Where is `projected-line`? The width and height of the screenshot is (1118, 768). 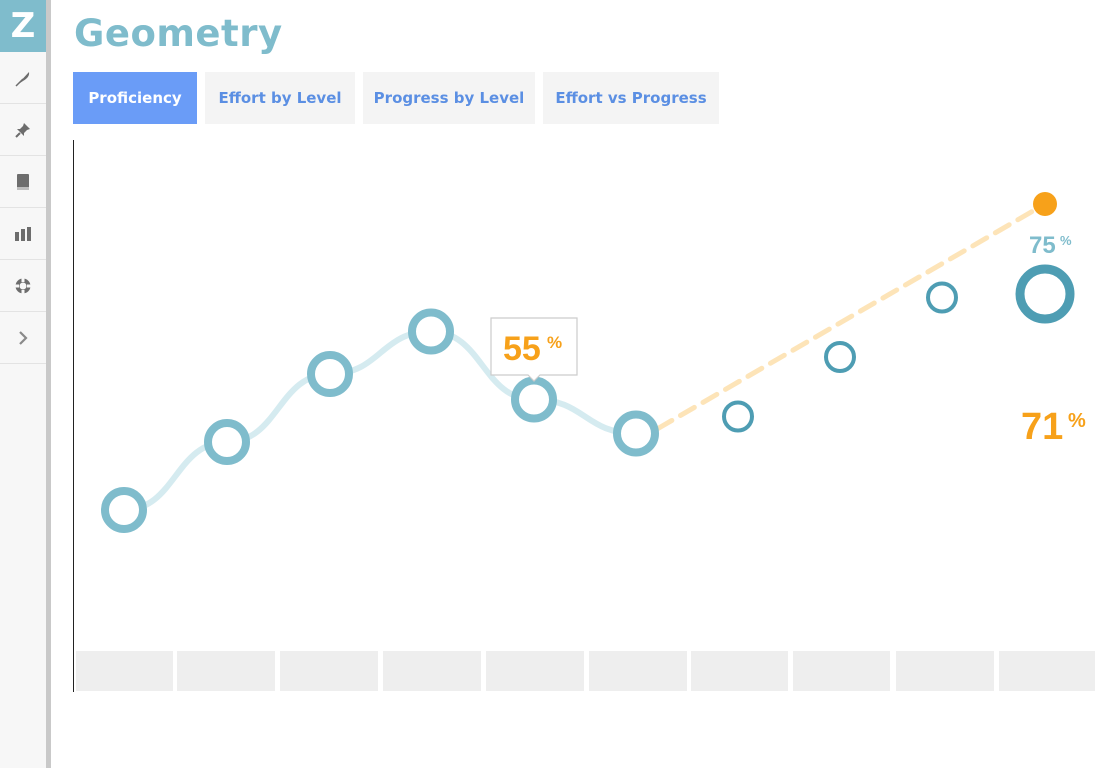
projected-line is located at coordinates (851, 316).